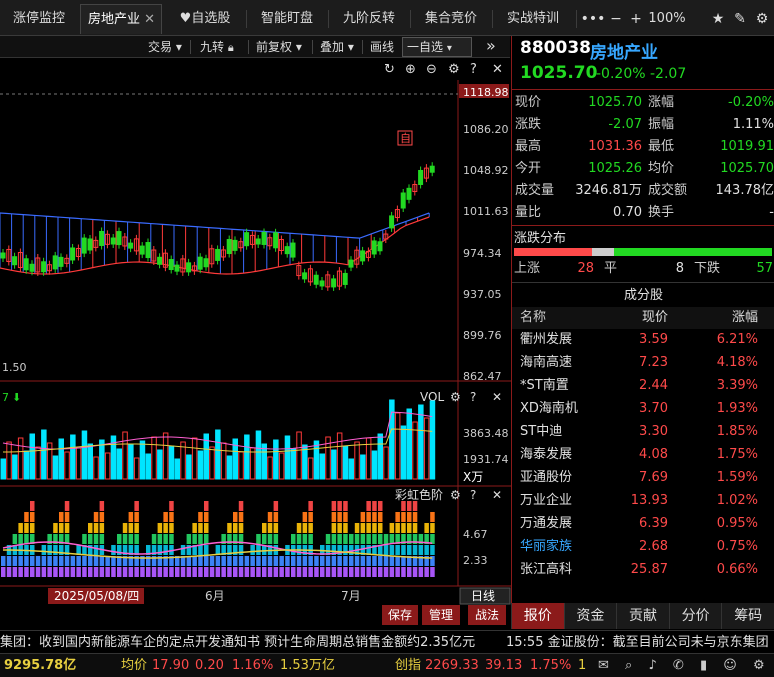 The height and width of the screenshot is (677, 774). I want to click on save-button: 保存, so click(400, 615).